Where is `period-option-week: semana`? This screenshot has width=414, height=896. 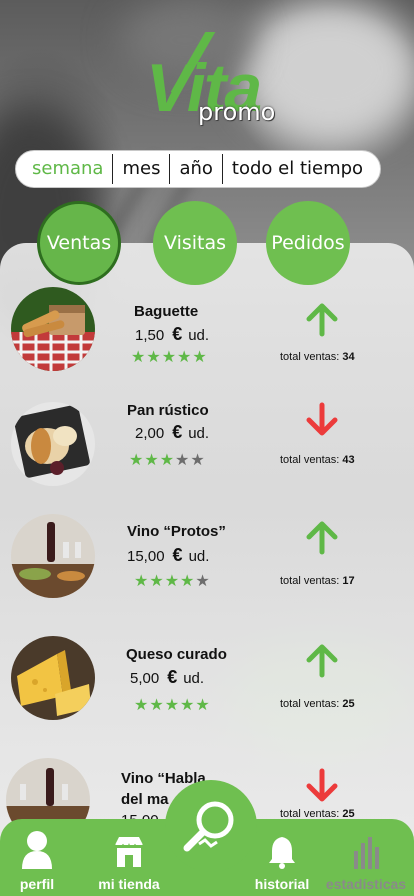
period-option-week: semana is located at coordinates (67, 169).